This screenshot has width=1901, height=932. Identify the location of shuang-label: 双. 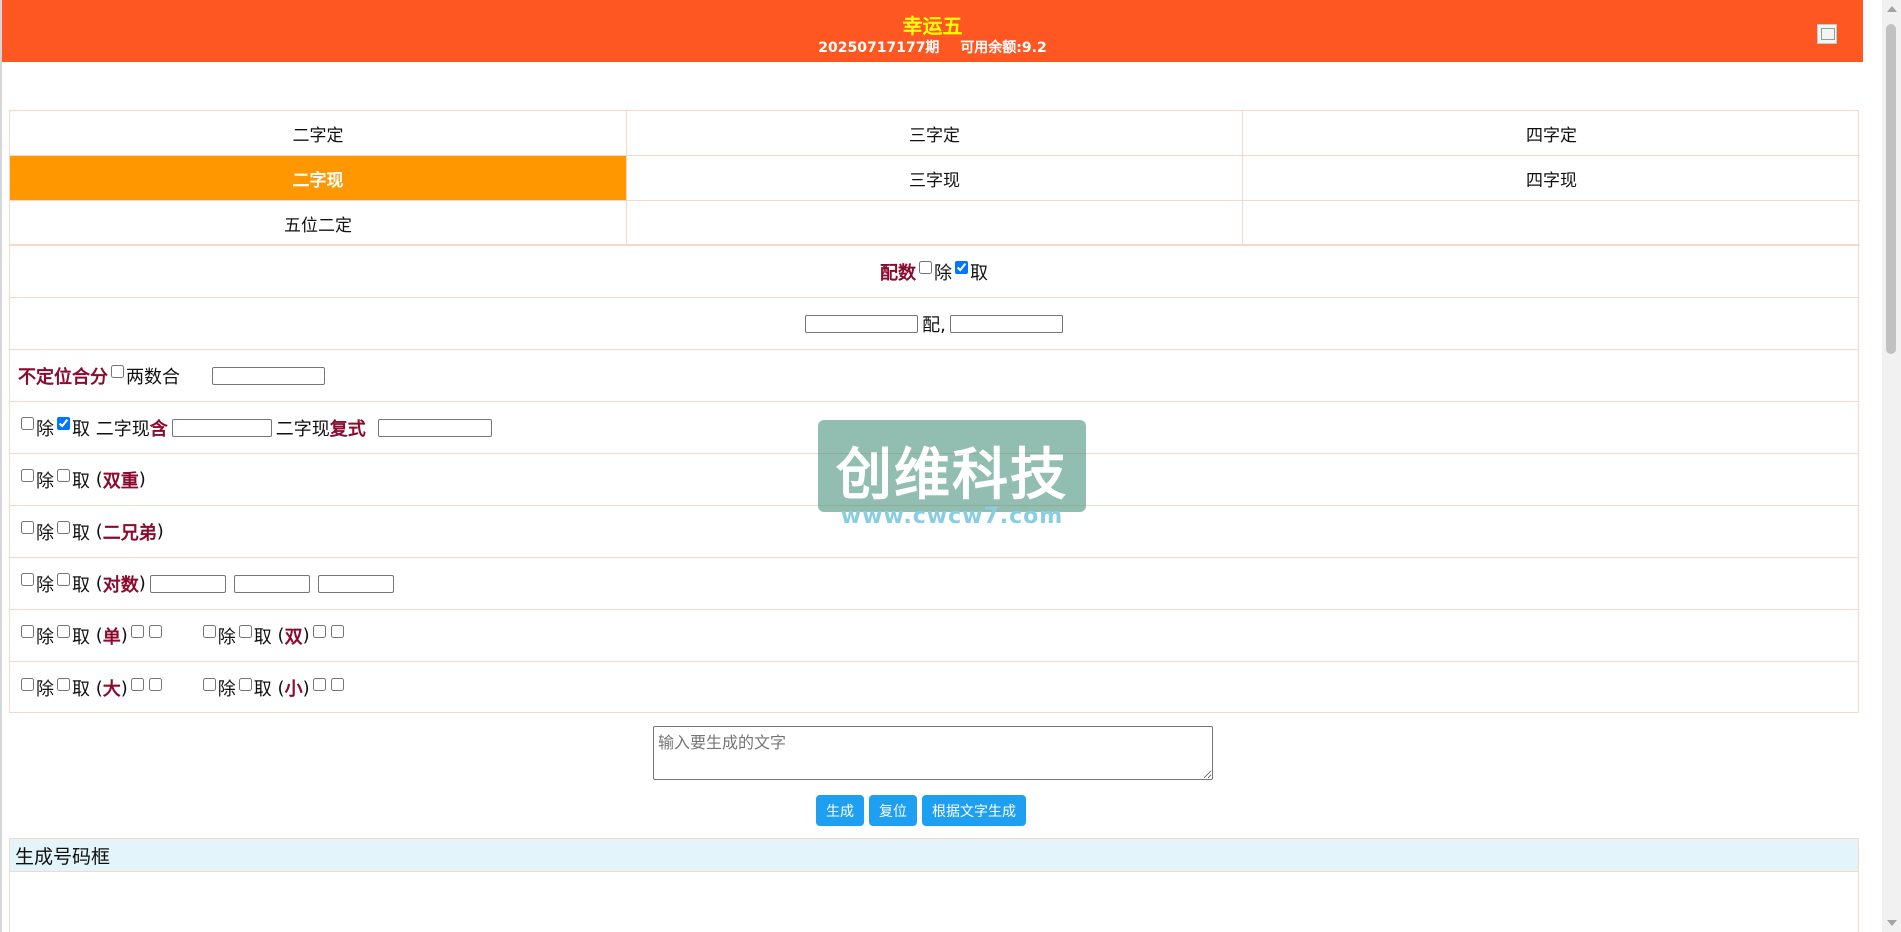
(293, 637).